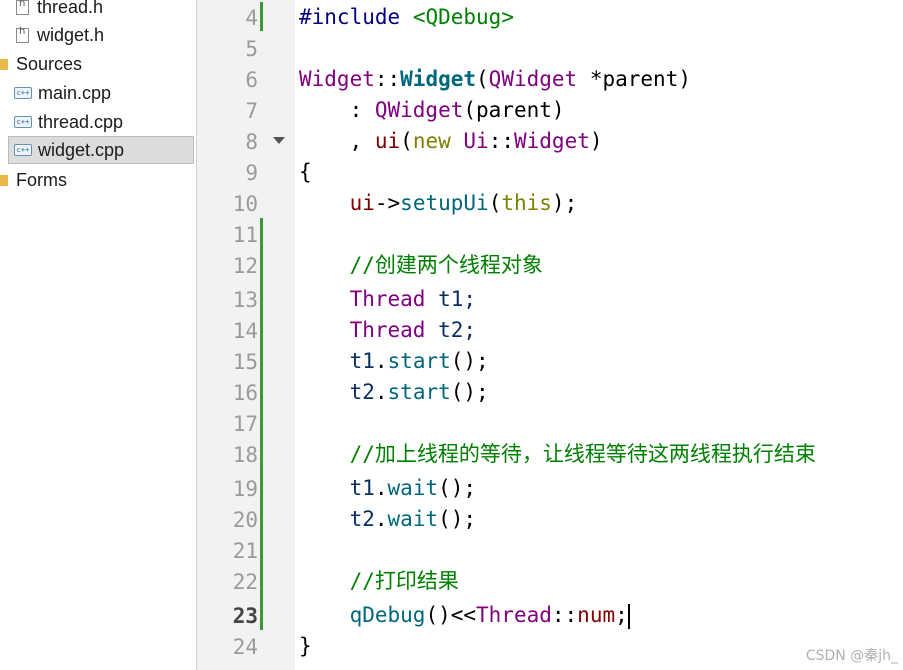  What do you see at coordinates (41, 64) in the screenshot?
I see `tree-item-sources: Sources` at bounding box center [41, 64].